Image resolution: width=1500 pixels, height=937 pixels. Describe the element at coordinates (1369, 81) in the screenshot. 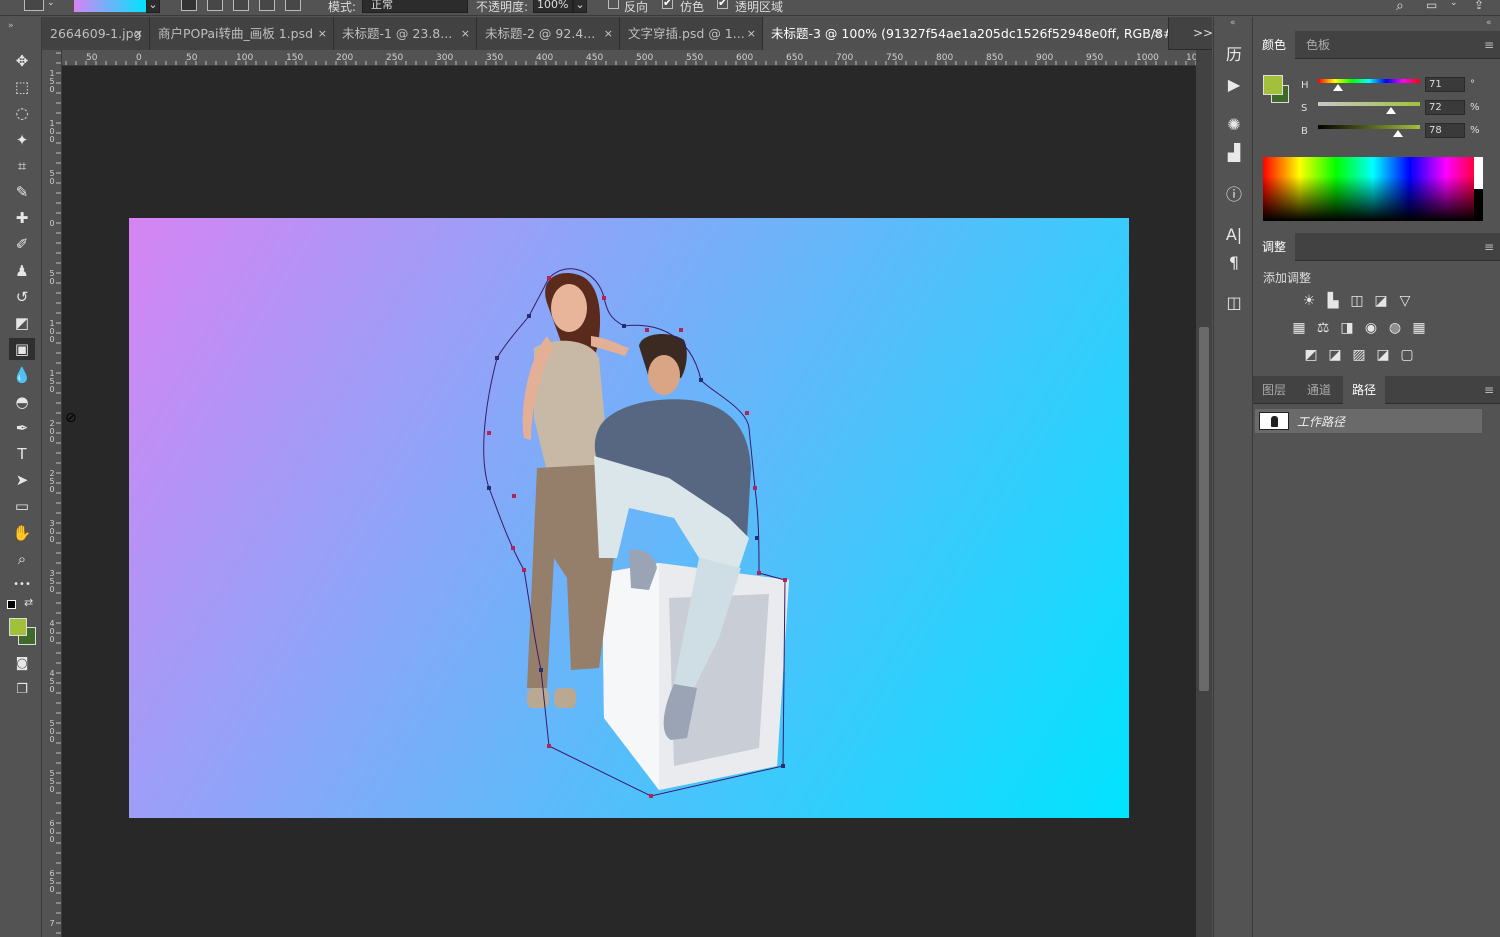

I see `hue-slider` at that location.